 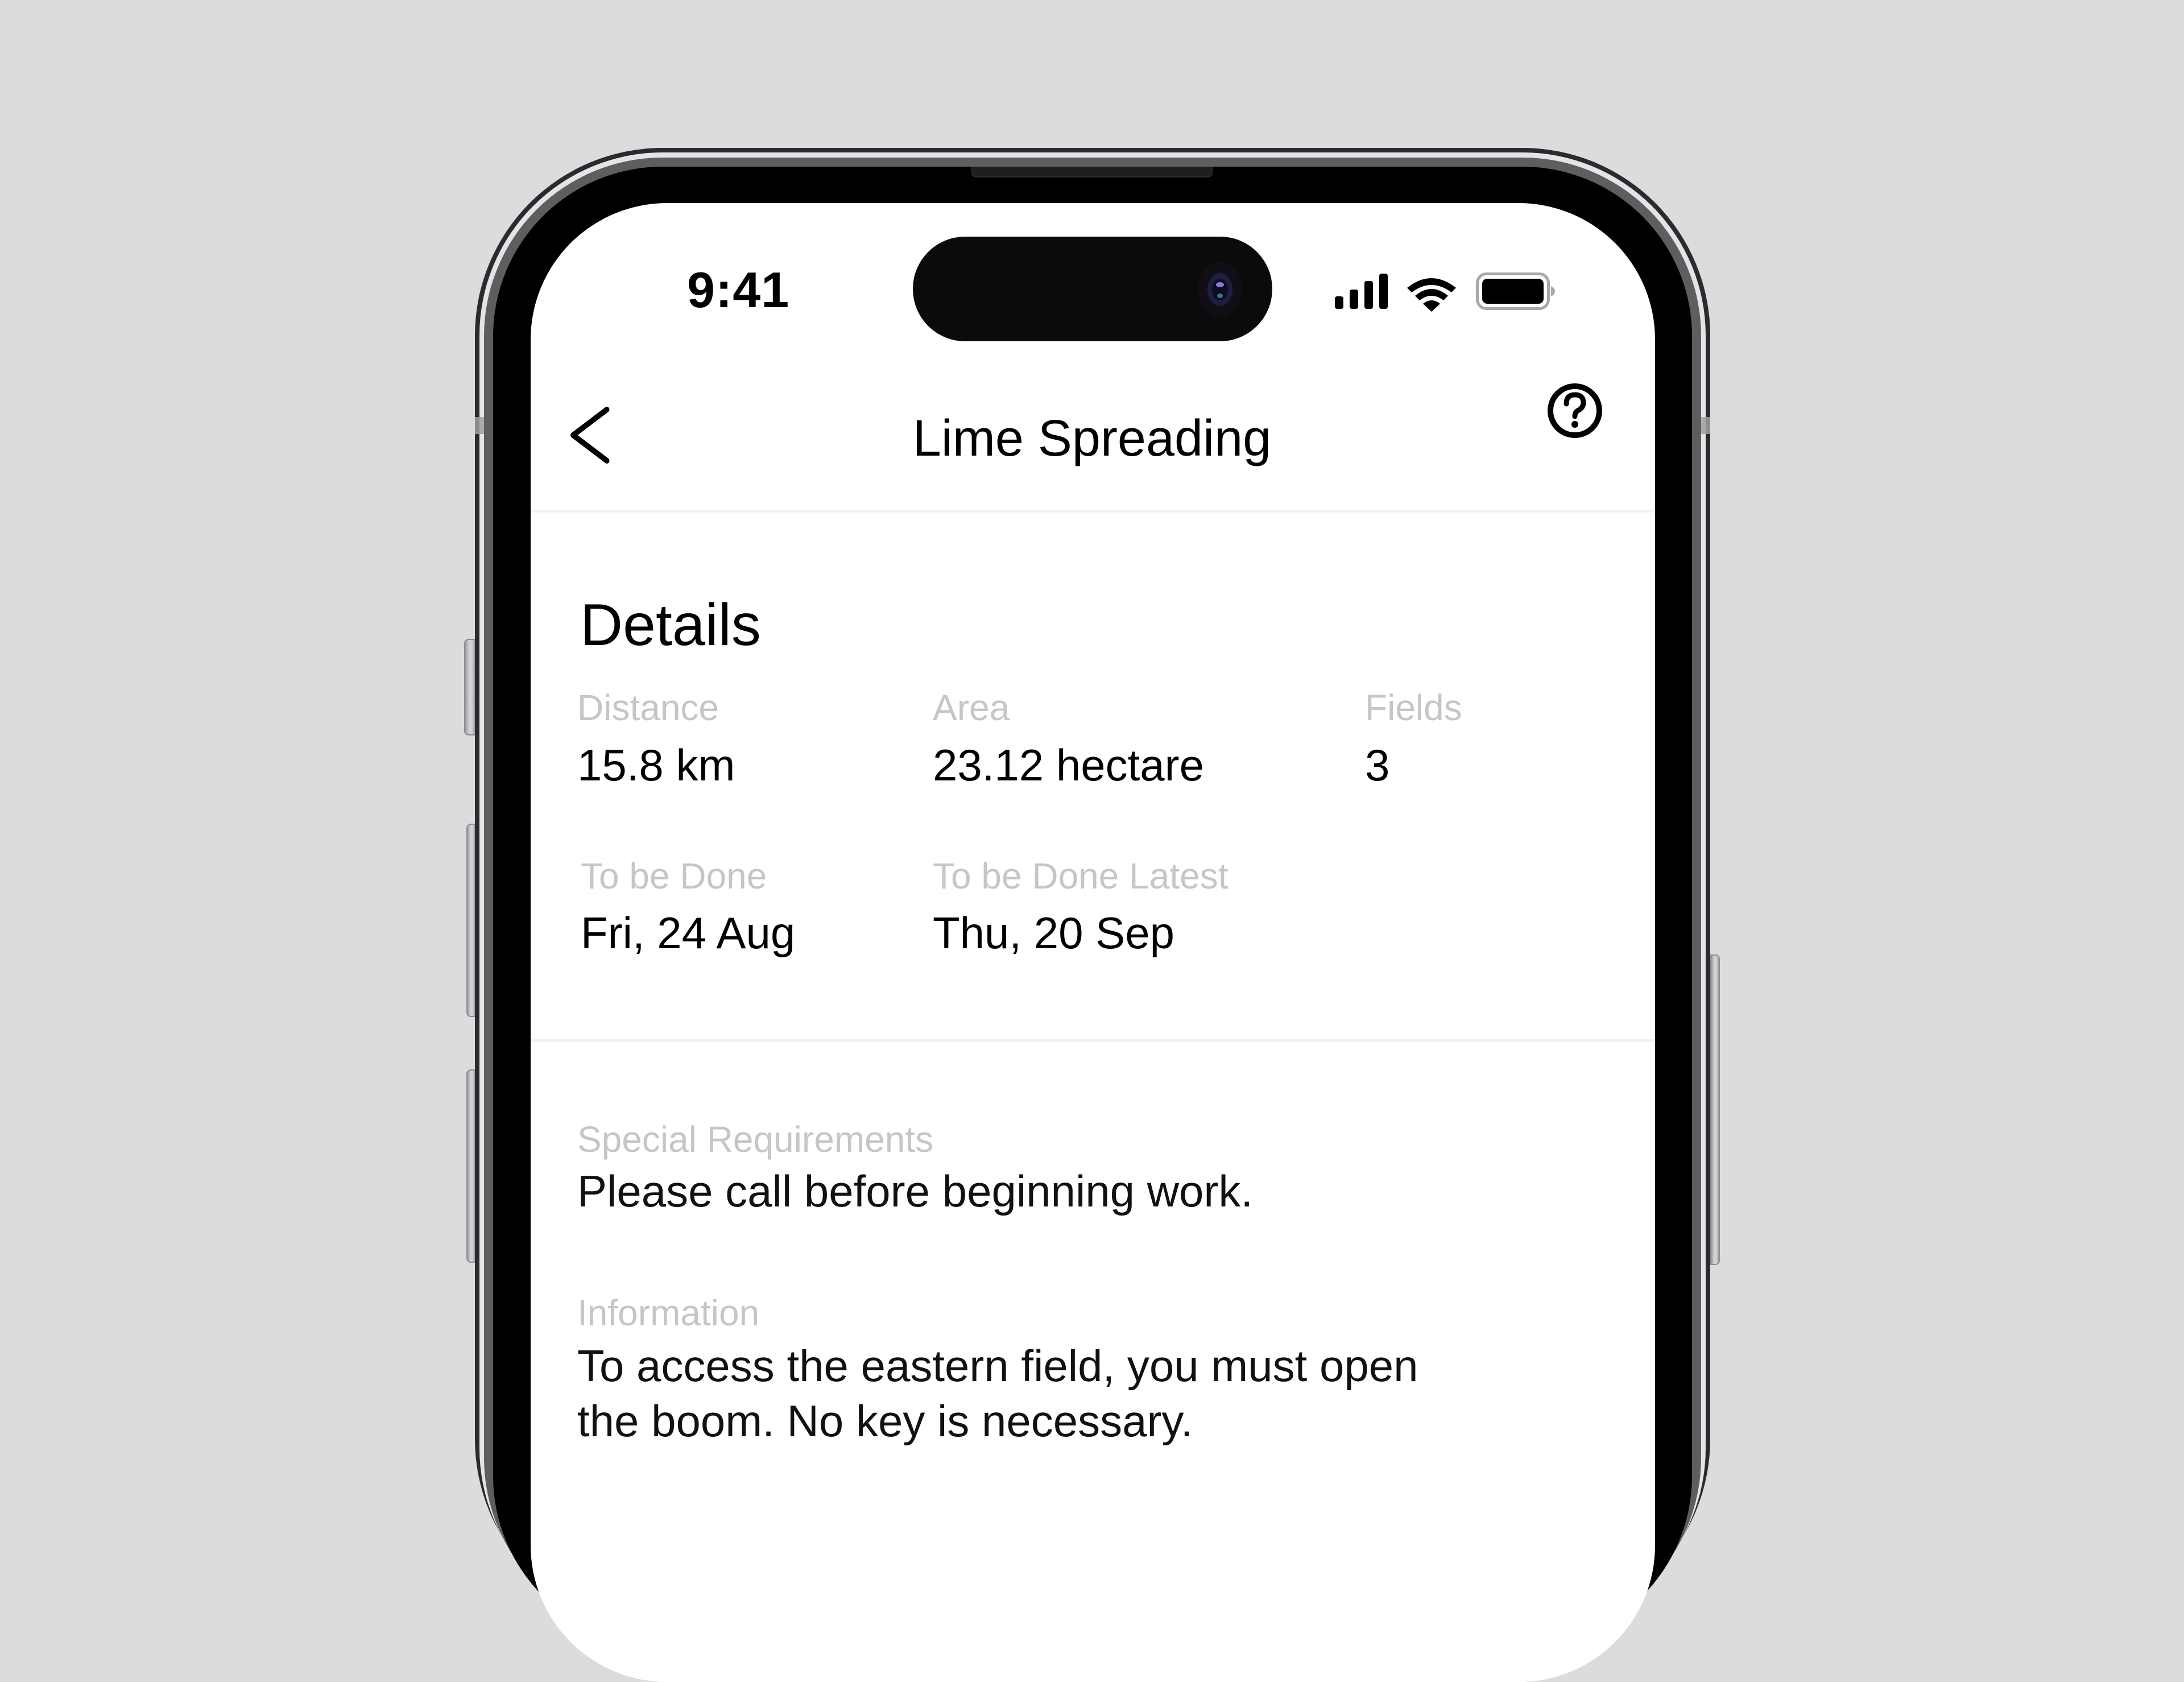 What do you see at coordinates (885, 1421) in the screenshot?
I see `information-line: the boom. No key is necessary.` at bounding box center [885, 1421].